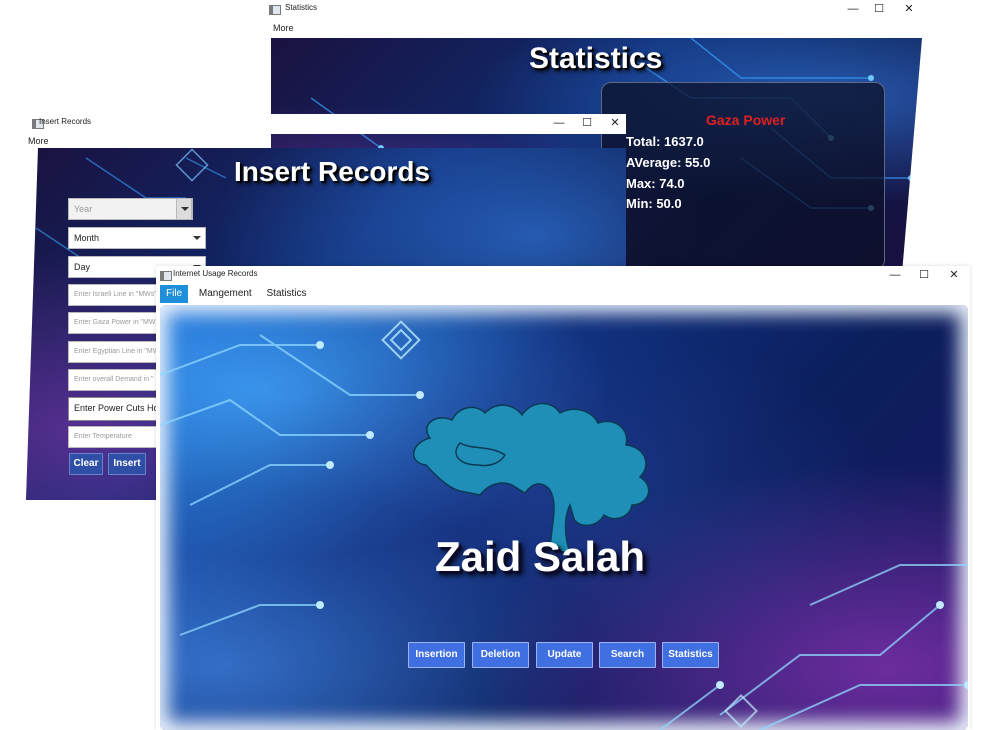  What do you see at coordinates (668, 162) in the screenshot?
I see `stat-average: AVerage: 55.0` at bounding box center [668, 162].